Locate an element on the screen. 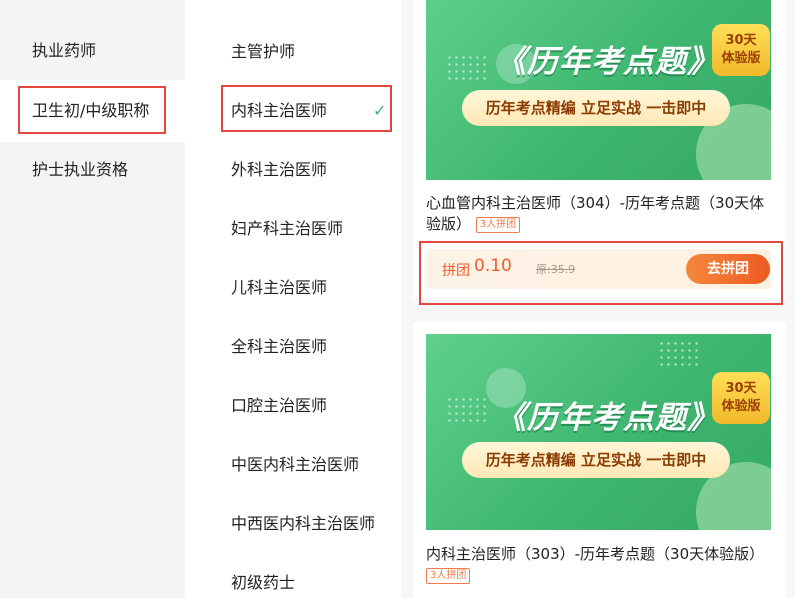 Image resolution: width=795 pixels, height=598 pixels. course-title: 内科主治医师（303）-历年考点题（30天体验版） 3人拼团 is located at coordinates (598, 565).